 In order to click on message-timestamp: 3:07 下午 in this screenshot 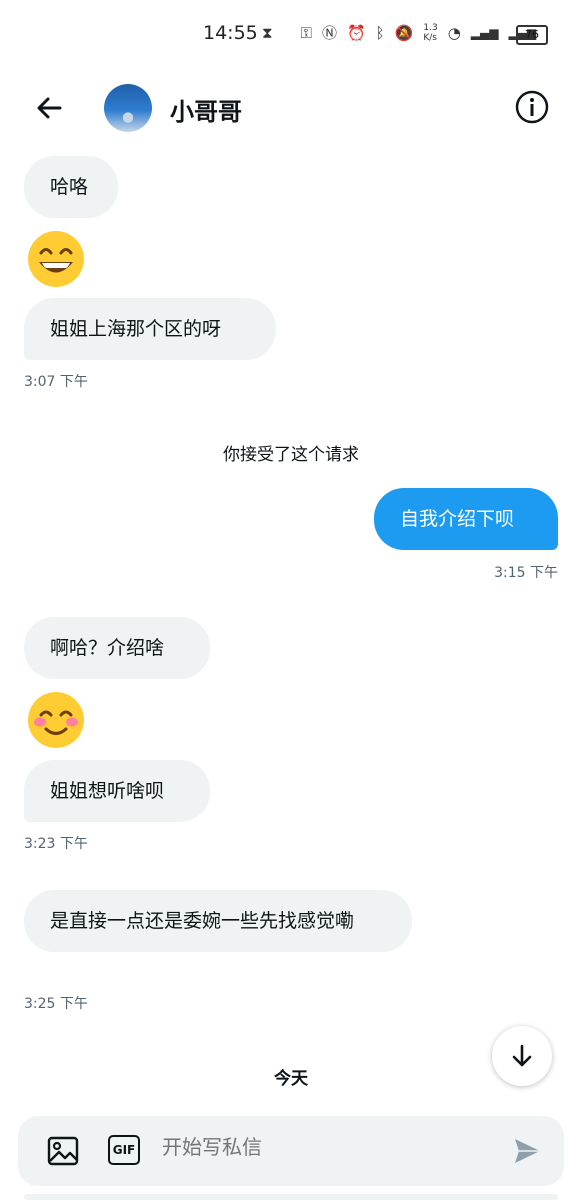, I will do `click(56, 382)`.